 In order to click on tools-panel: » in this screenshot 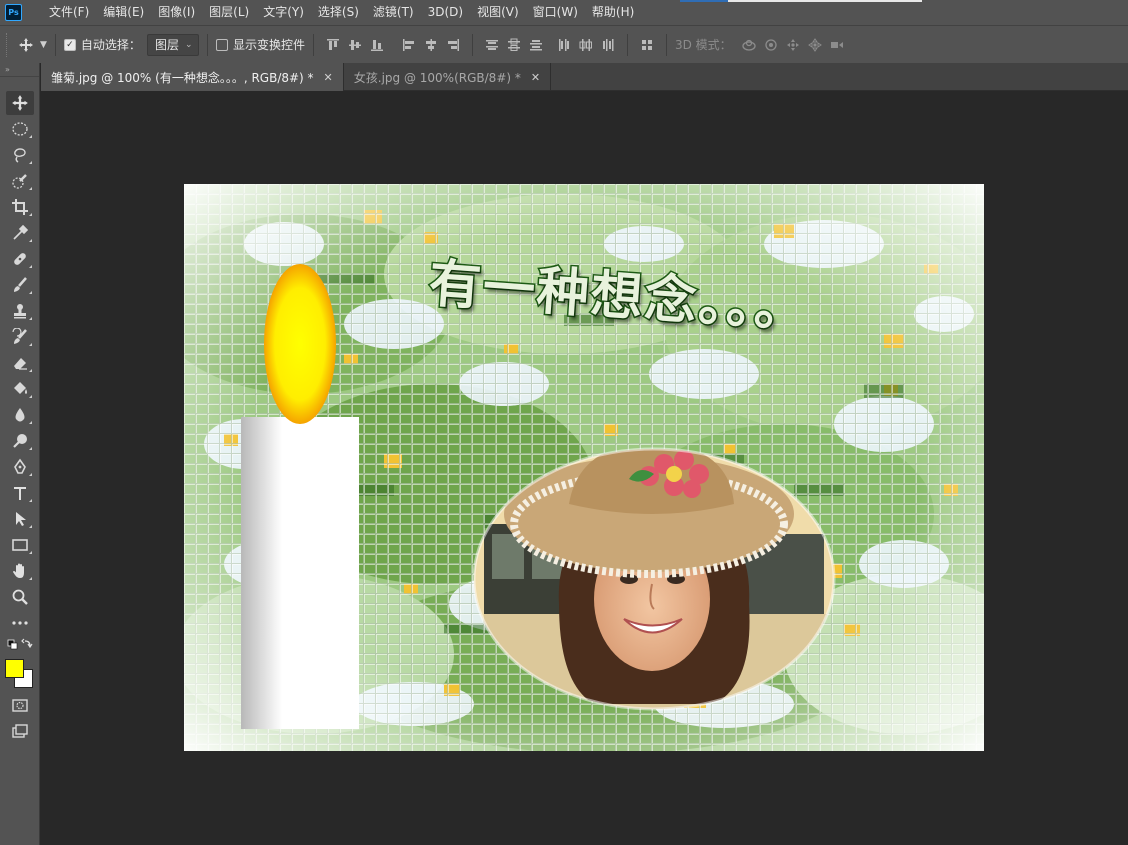, I will do `click(20, 454)`.